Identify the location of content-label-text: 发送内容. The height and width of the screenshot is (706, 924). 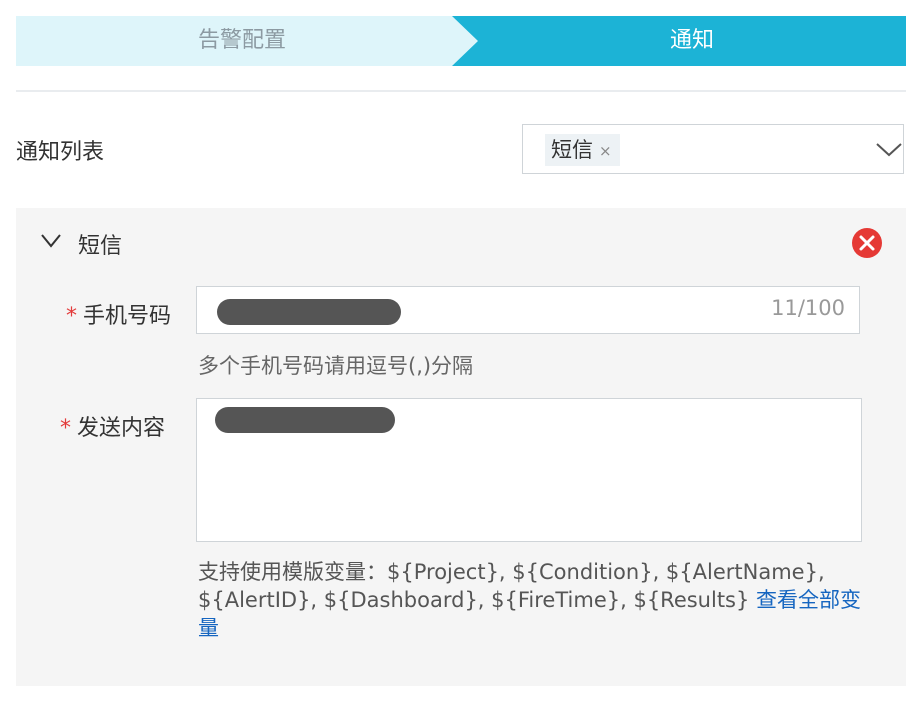
(121, 428).